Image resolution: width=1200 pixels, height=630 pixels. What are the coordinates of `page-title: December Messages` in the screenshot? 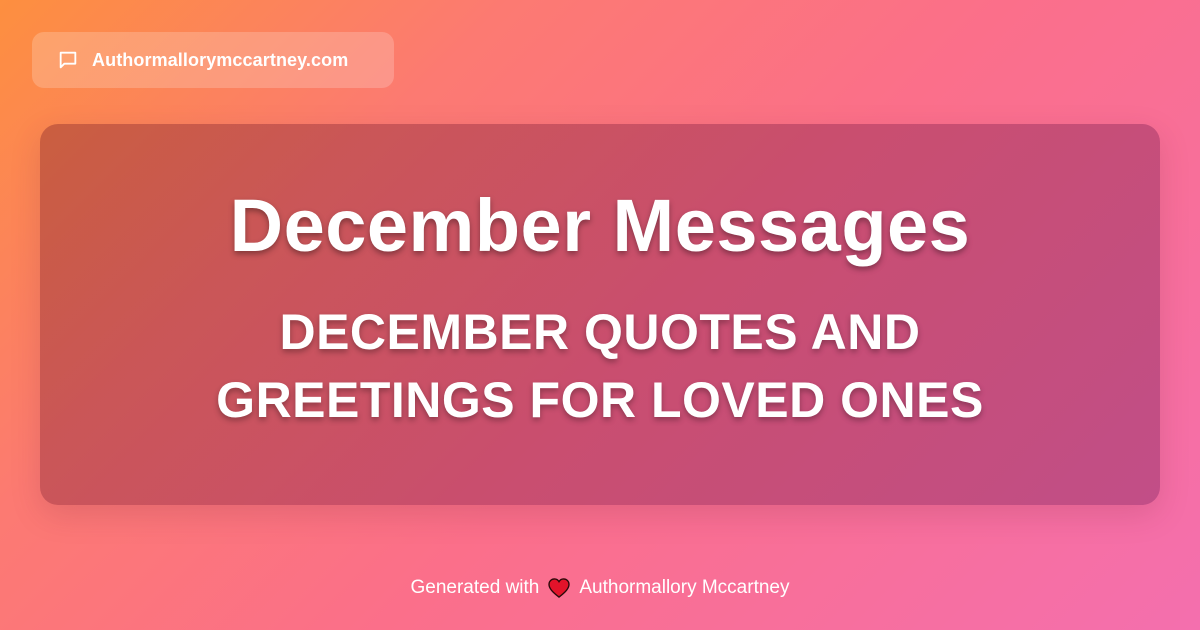 It's located at (600, 225).